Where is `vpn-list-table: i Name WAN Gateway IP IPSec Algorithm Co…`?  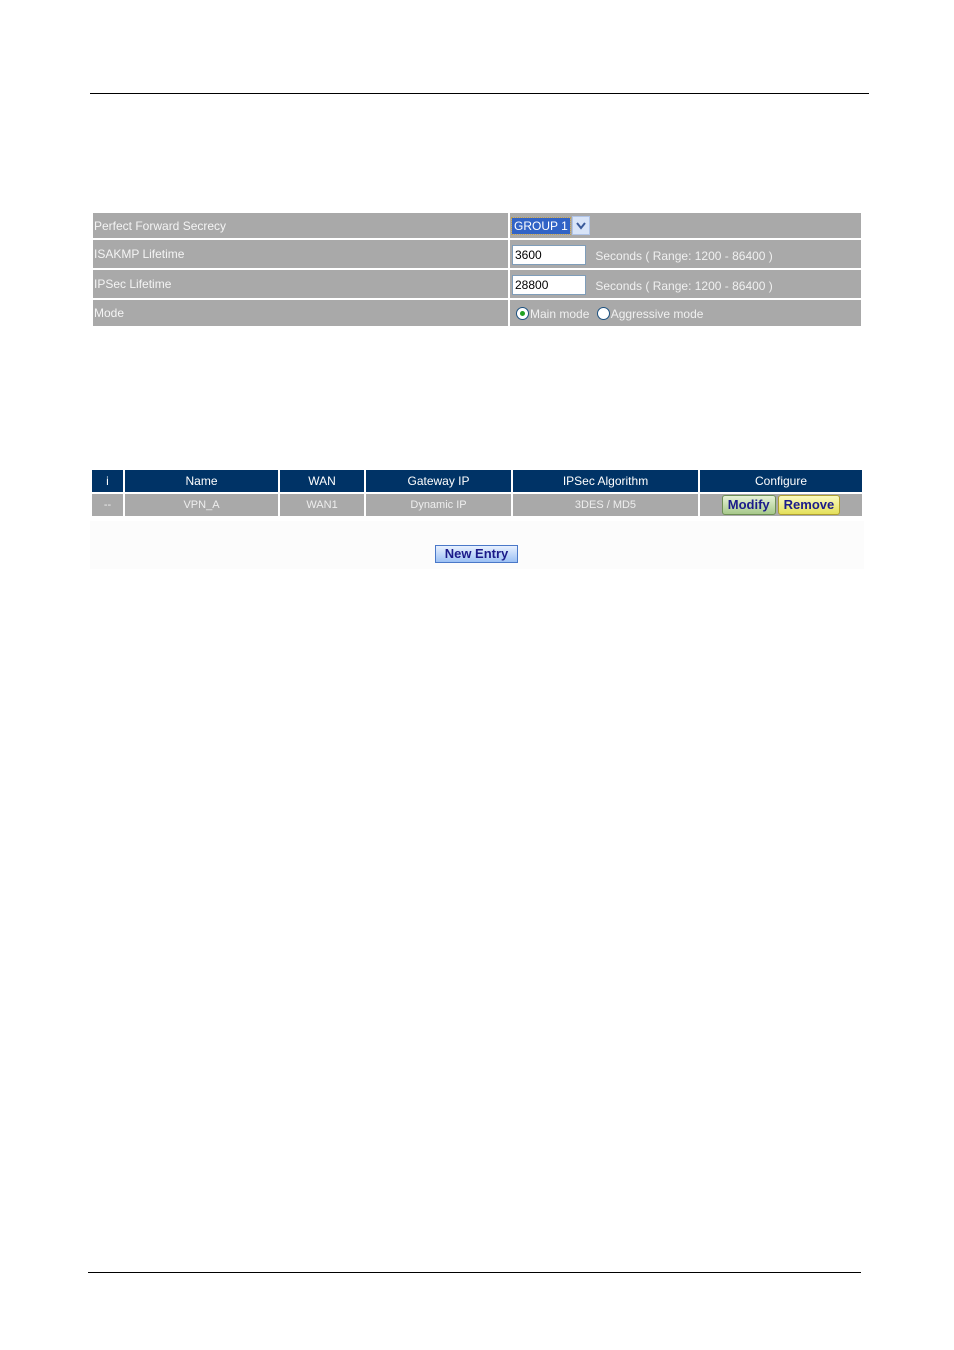 vpn-list-table: i Name WAN Gateway IP IPSec Algorithm Co… is located at coordinates (477, 493).